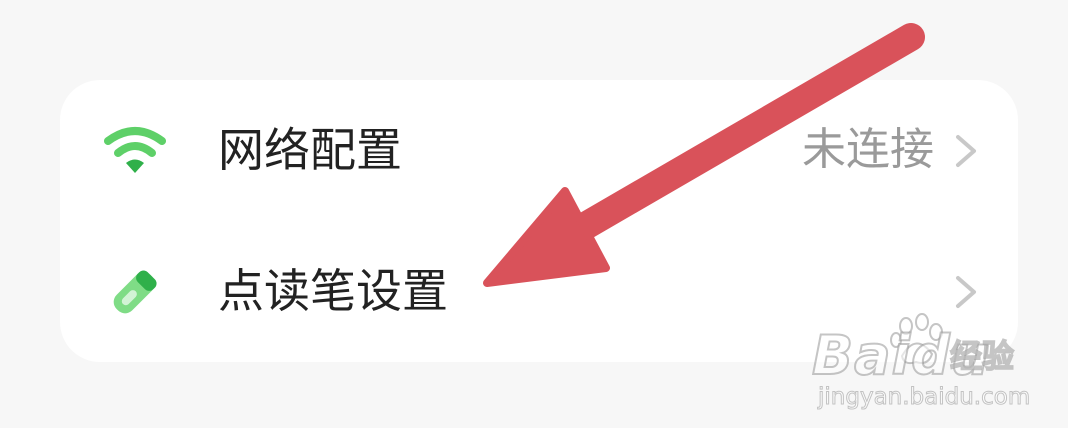 The width and height of the screenshot is (1068, 428). What do you see at coordinates (333, 291) in the screenshot?
I see `pen-settings-label: 点读笔设置` at bounding box center [333, 291].